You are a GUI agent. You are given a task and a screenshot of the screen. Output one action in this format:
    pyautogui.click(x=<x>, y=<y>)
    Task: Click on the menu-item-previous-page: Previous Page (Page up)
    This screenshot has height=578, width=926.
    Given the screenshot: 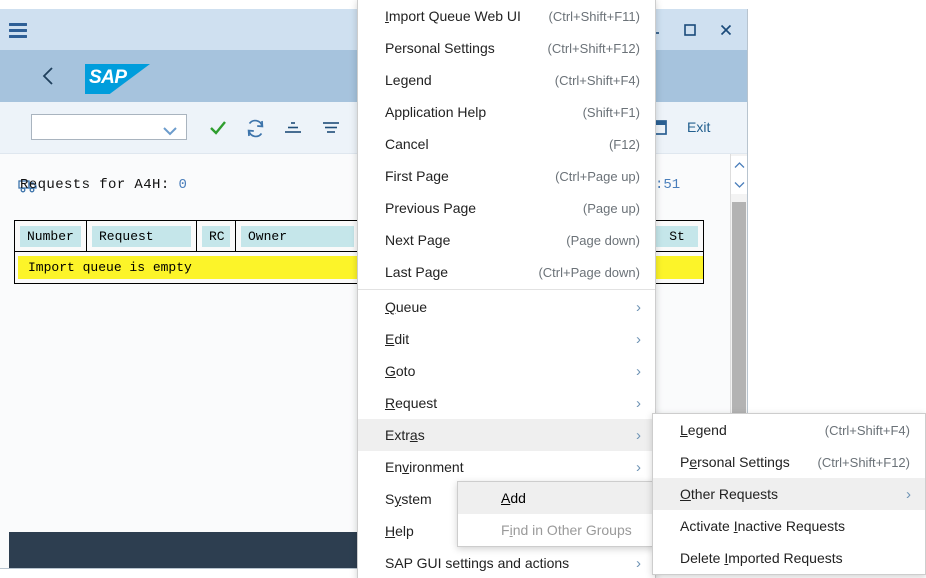 What is the action you would take?
    pyautogui.click(x=506, y=208)
    